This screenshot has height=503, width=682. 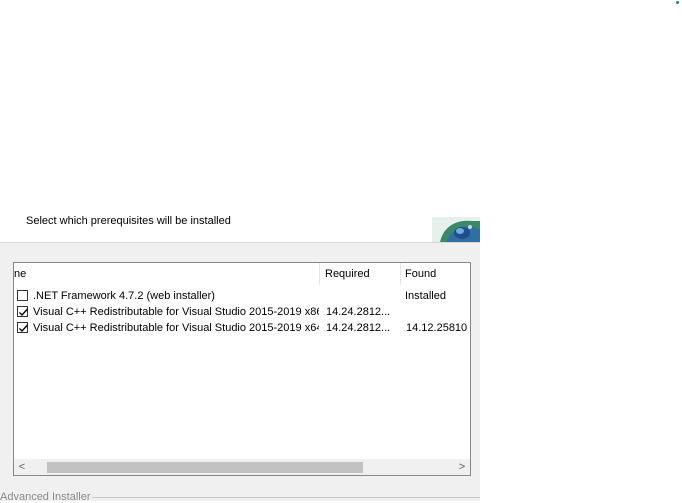 I want to click on item-found, so click(x=437, y=312).